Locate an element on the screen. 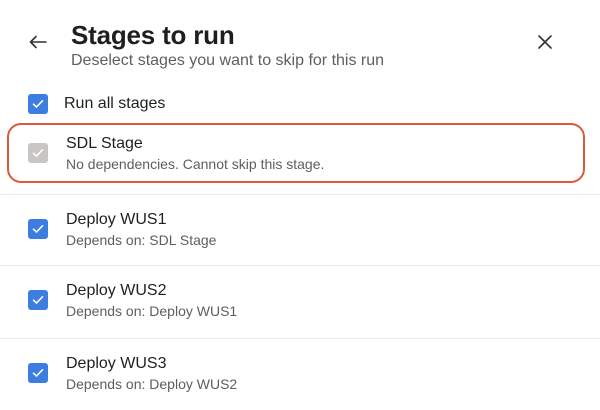  close-icon is located at coordinates (545, 42).